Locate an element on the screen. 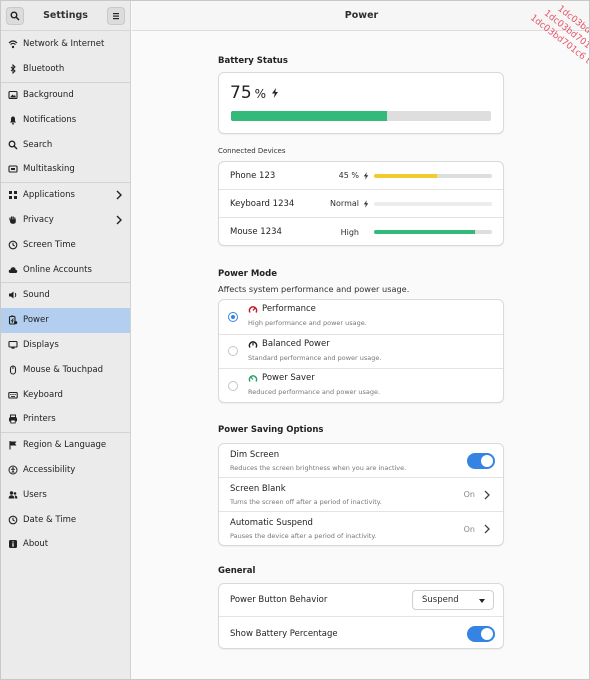 This screenshot has height=680, width=590. dim-screen-toggle is located at coordinates (481, 460).